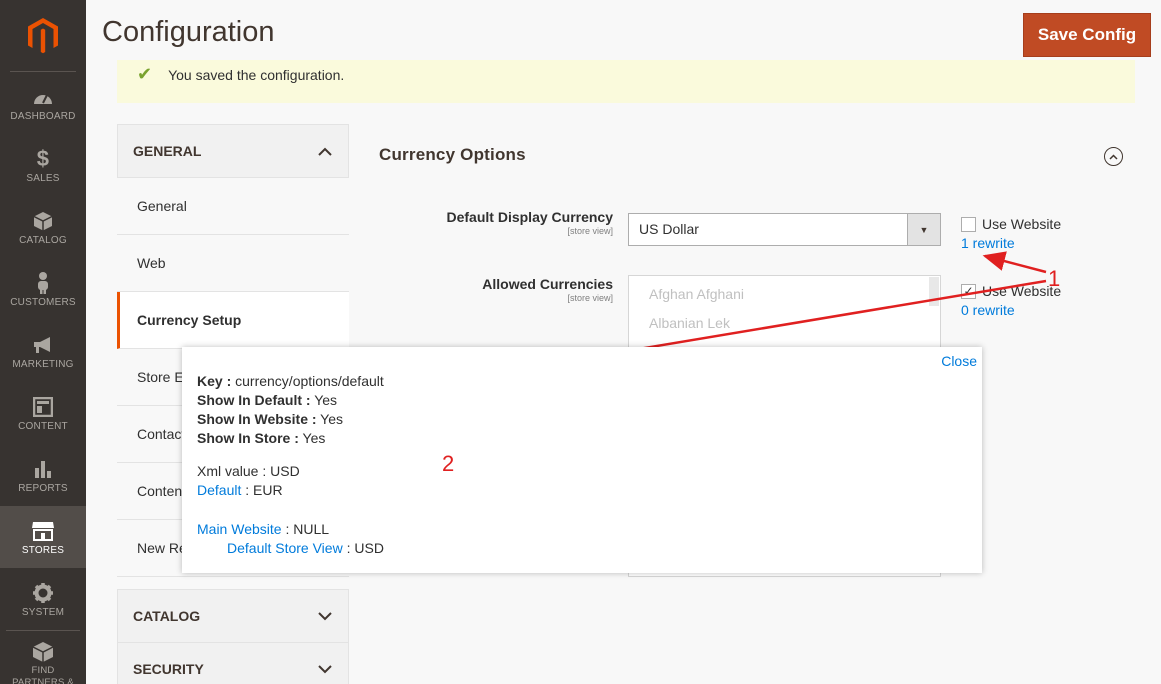 The height and width of the screenshot is (684, 1161). I want to click on layout-icon, so click(43, 407).